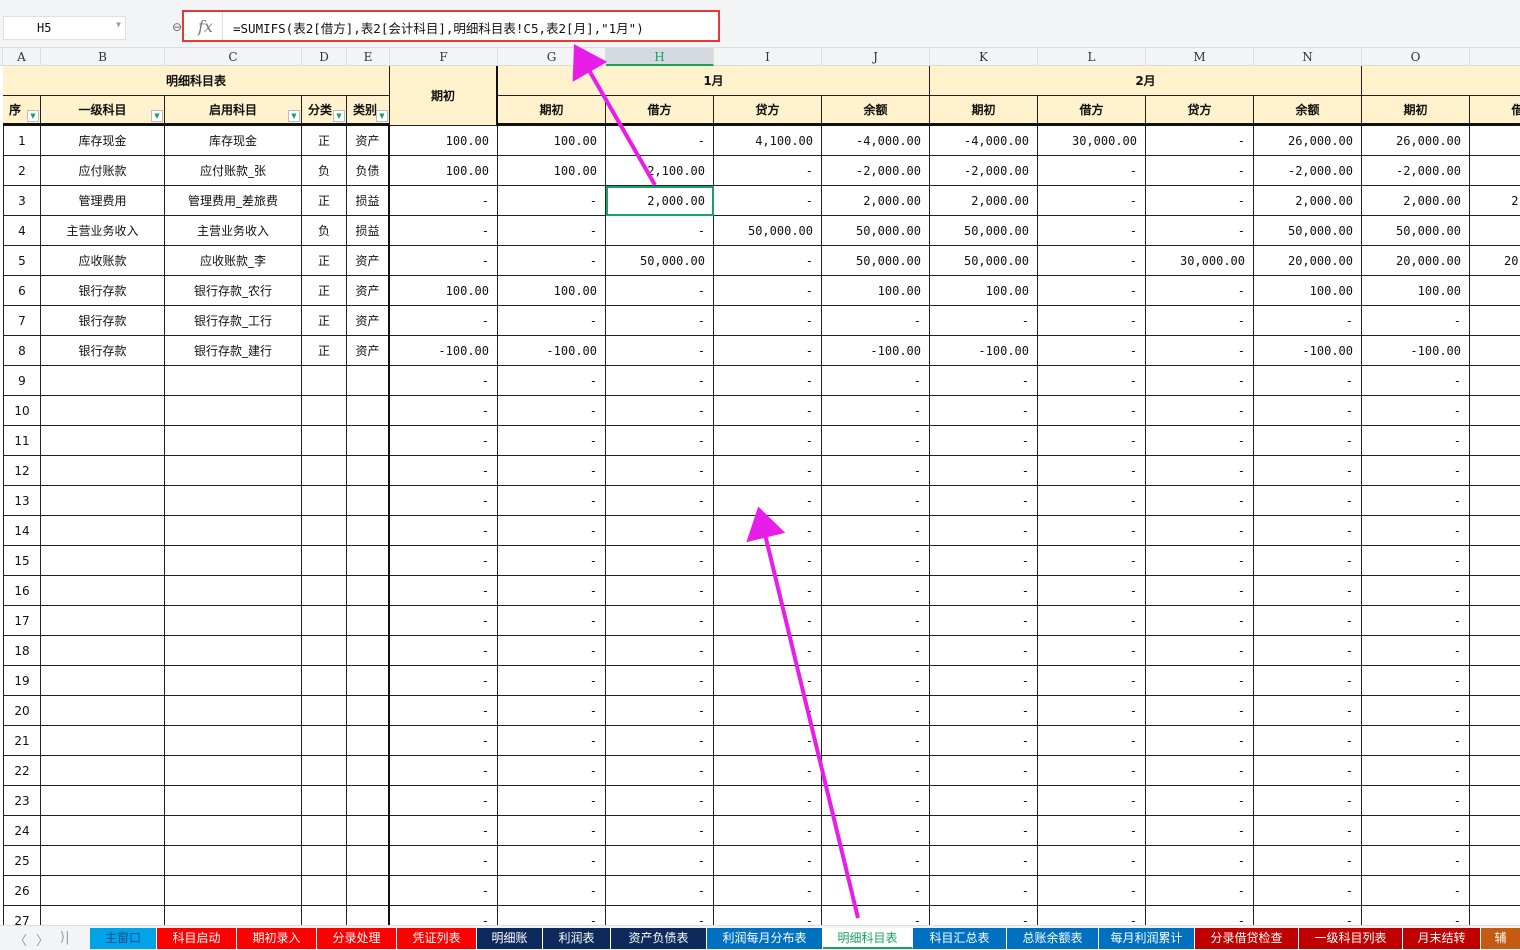 The height and width of the screenshot is (950, 1520). I want to click on last-sheet-icon: ⟩|, so click(64, 937).